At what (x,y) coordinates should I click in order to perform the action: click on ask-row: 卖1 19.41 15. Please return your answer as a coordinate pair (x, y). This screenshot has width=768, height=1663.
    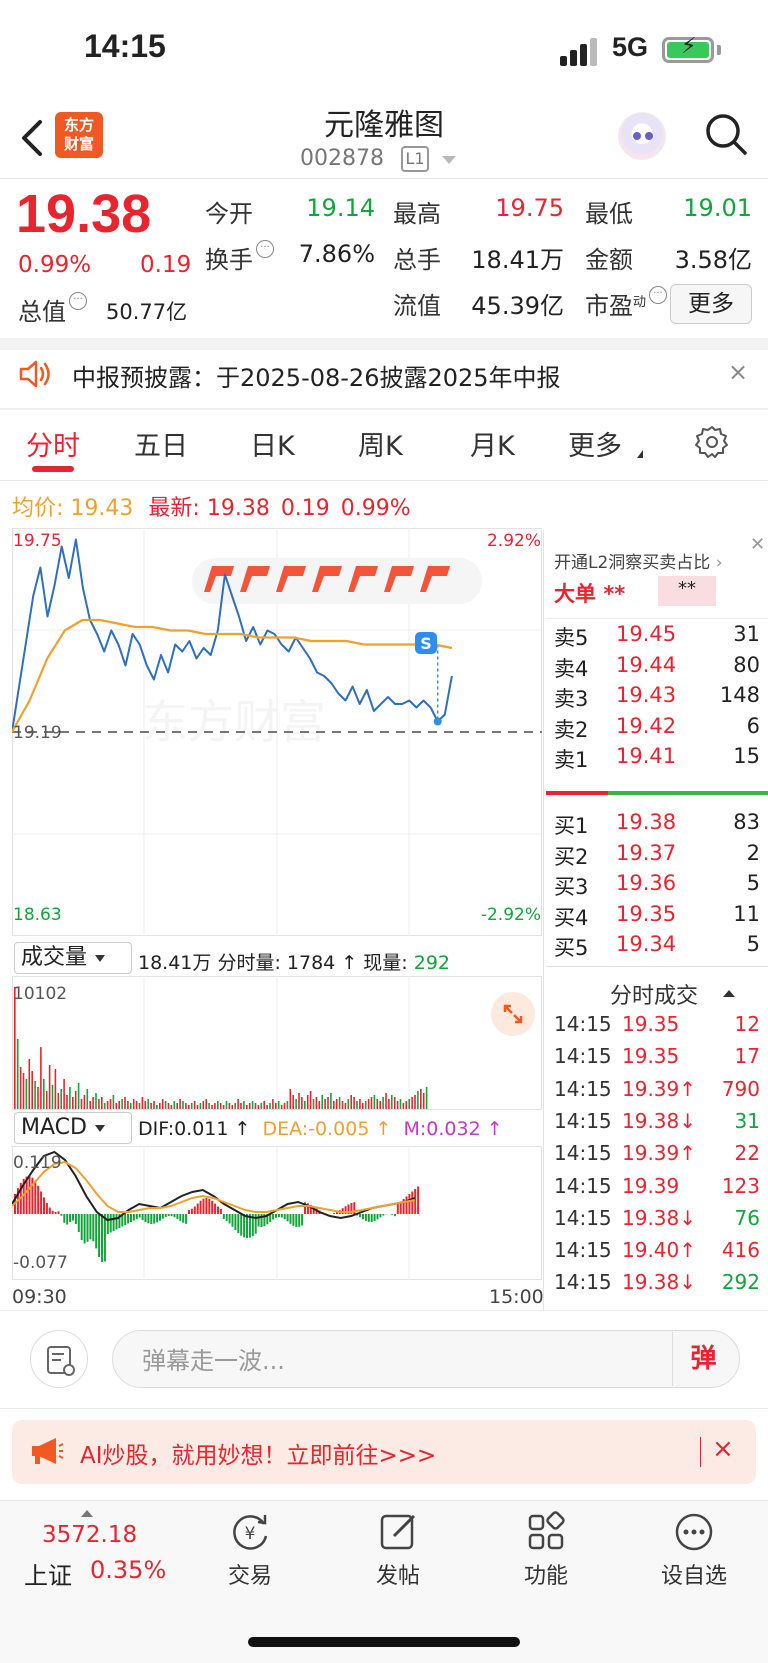
    Looking at the image, I should click on (657, 760).